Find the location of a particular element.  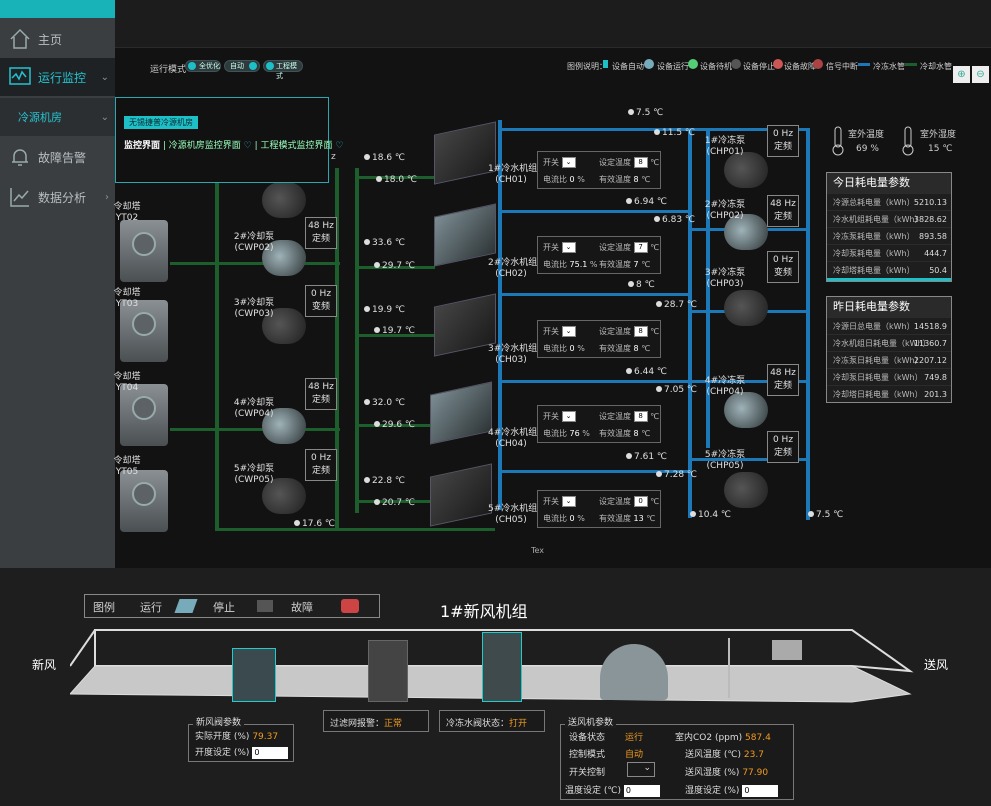

temp-sensor: 19.9 ℃ is located at coordinates (384, 310).